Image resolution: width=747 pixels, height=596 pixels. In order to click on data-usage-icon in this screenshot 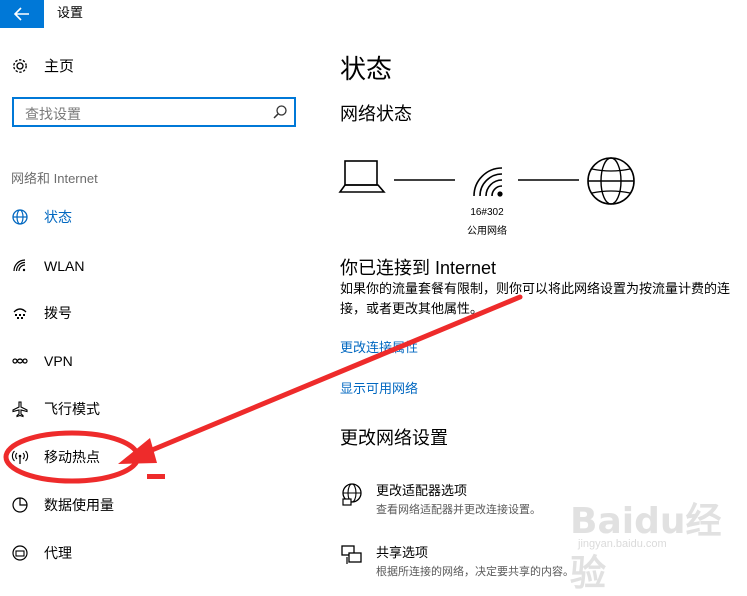, I will do `click(20, 505)`.